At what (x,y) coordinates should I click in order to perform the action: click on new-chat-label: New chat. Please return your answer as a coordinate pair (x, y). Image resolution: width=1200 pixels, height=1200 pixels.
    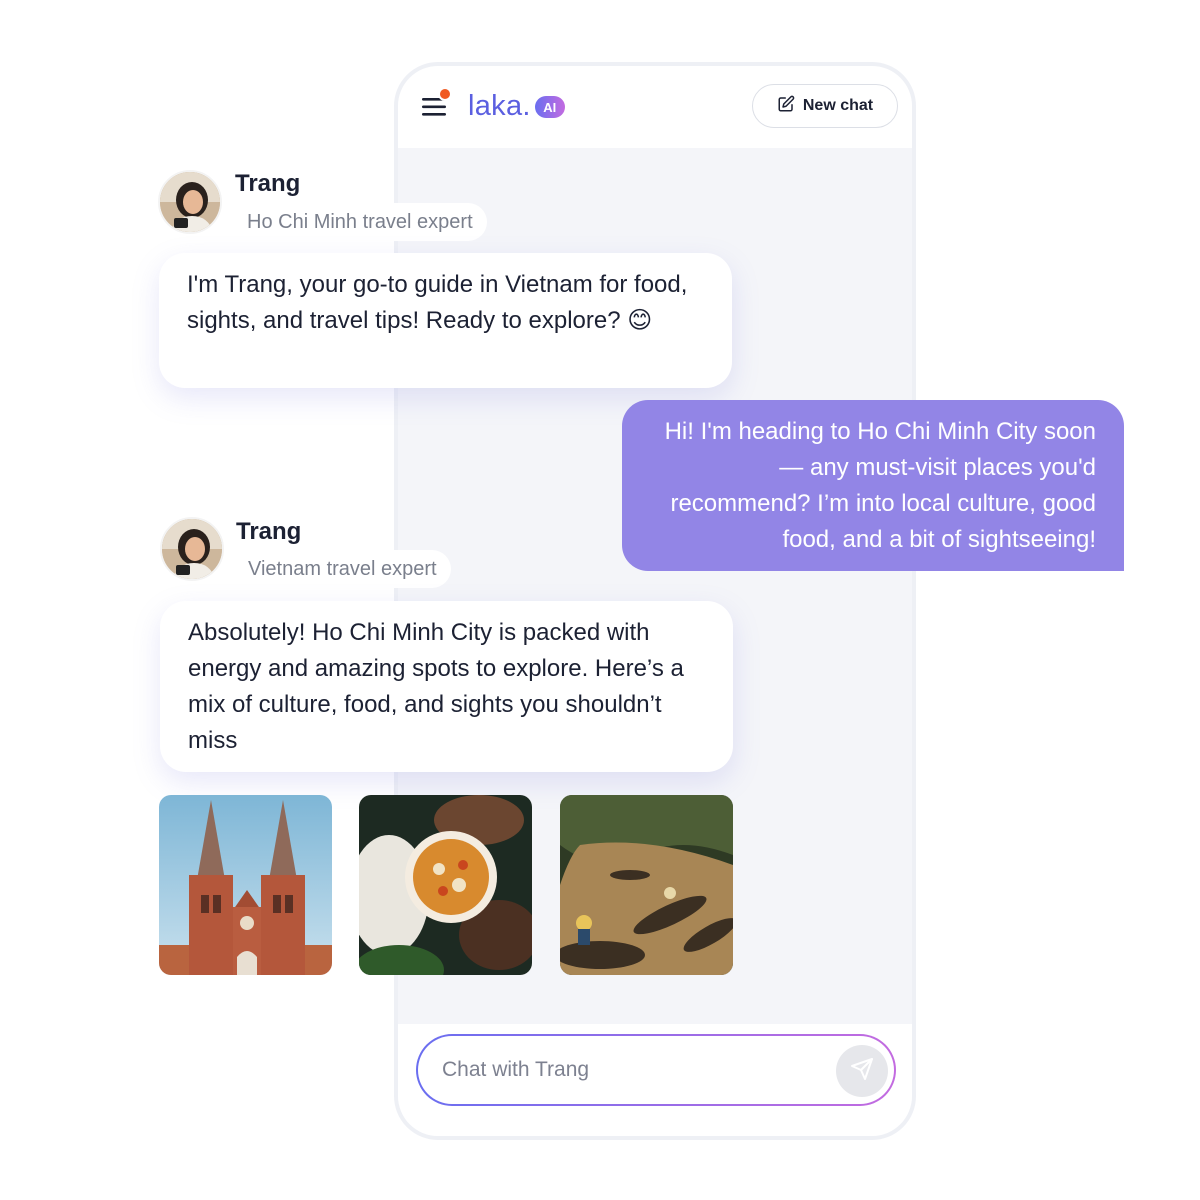
    Looking at the image, I should click on (838, 105).